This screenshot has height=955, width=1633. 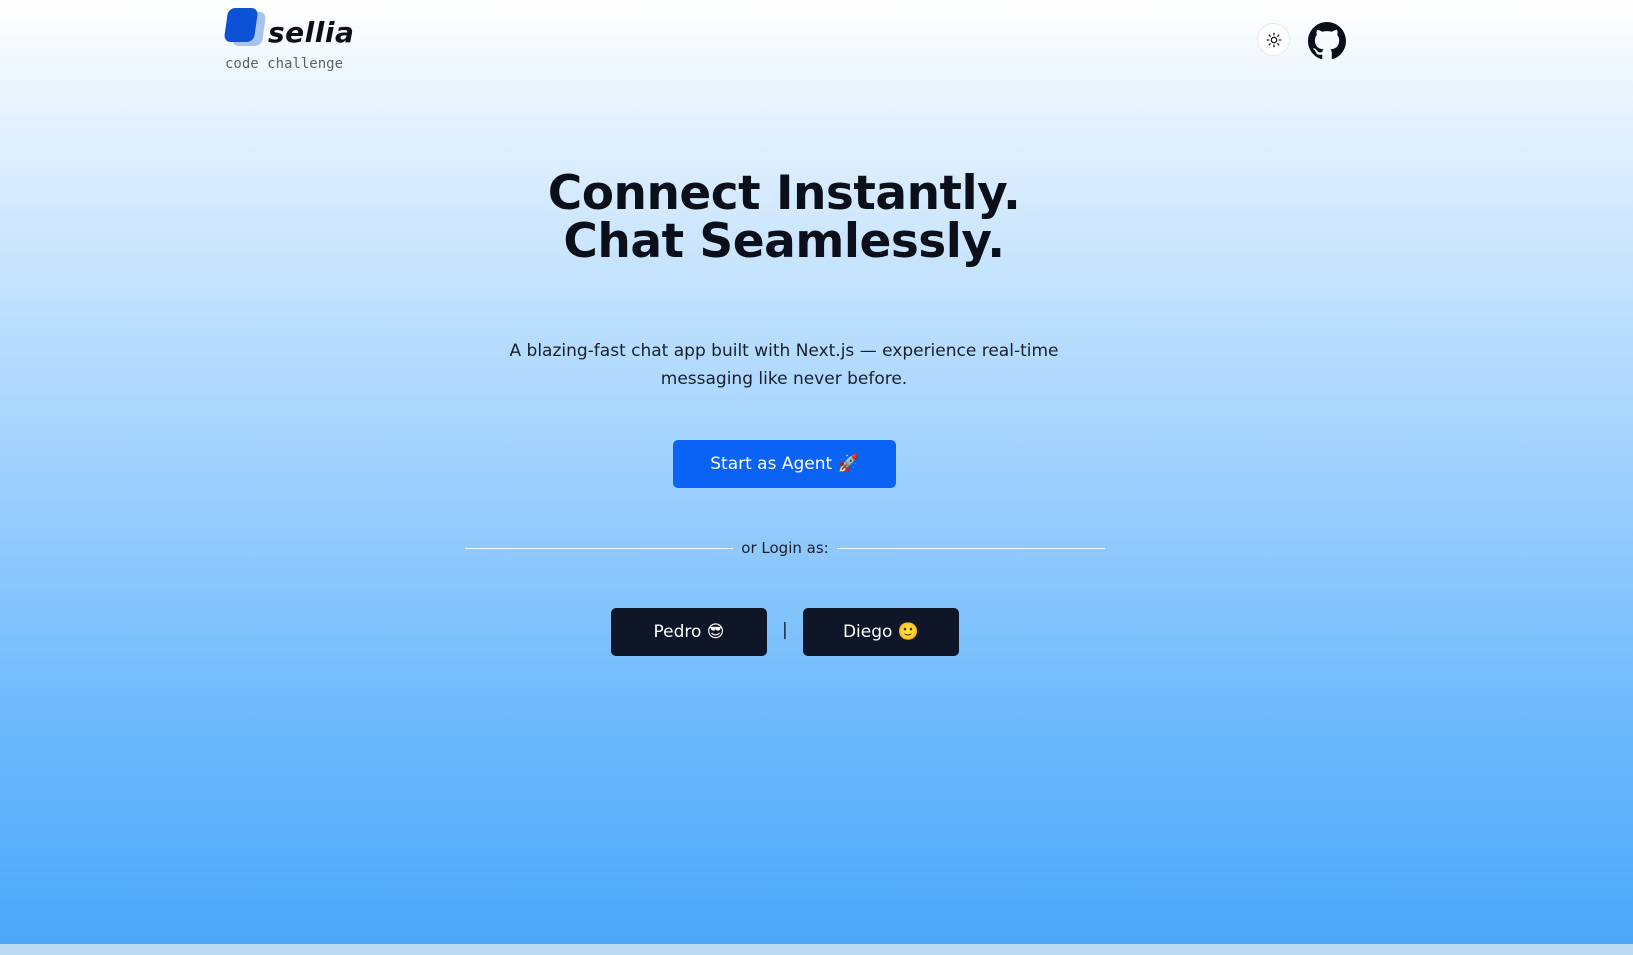 I want to click on bottom-strip, so click(x=816, y=949).